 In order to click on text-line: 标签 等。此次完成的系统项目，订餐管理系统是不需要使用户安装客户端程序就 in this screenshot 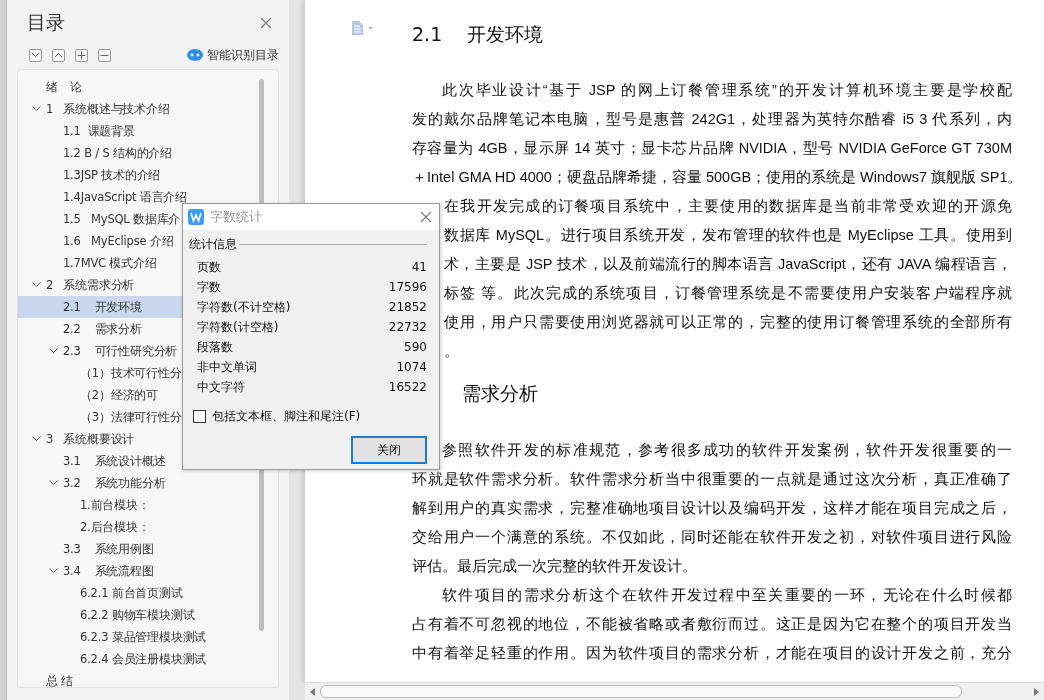, I will do `click(728, 293)`.